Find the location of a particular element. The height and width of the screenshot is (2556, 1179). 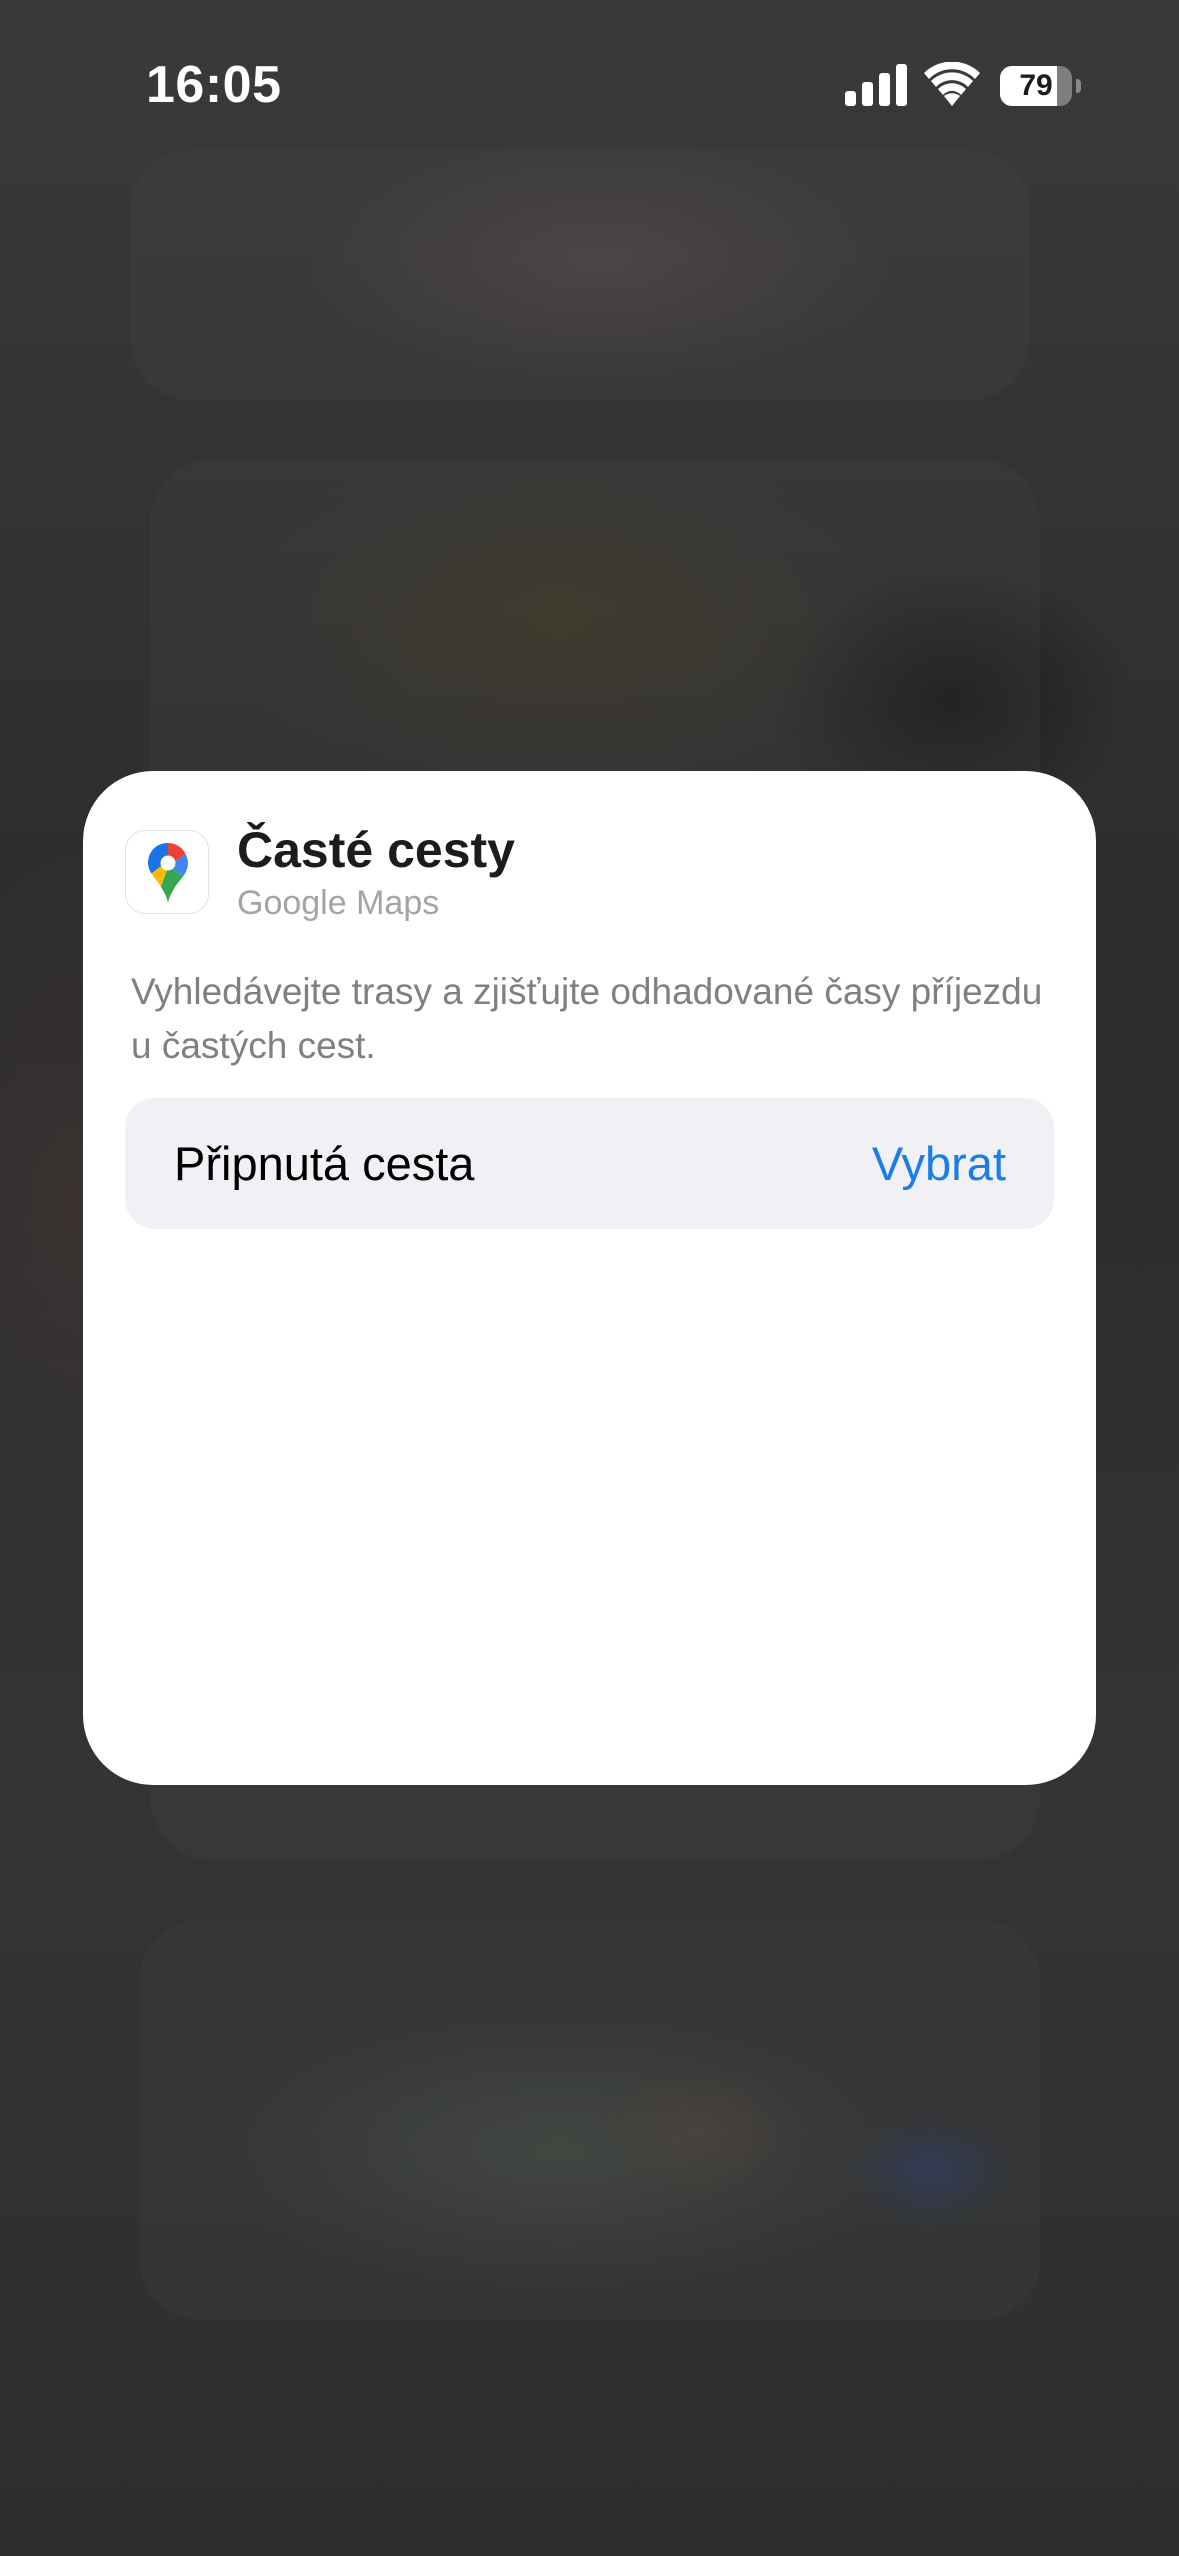

background-widget-top is located at coordinates (580, 275).